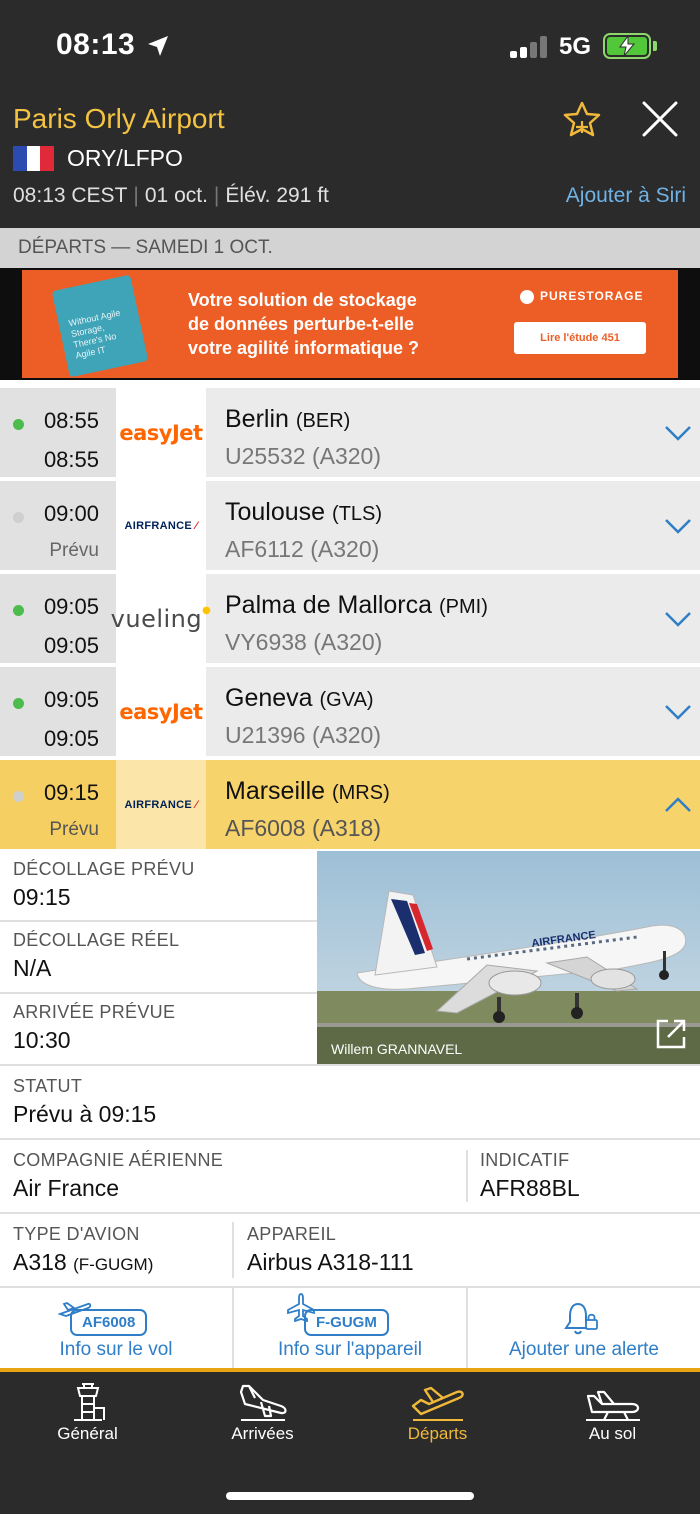 This screenshot has height=1514, width=700. Describe the element at coordinates (356, 605) in the screenshot. I see `destination: Palma de Mallorca (PMI)` at that location.